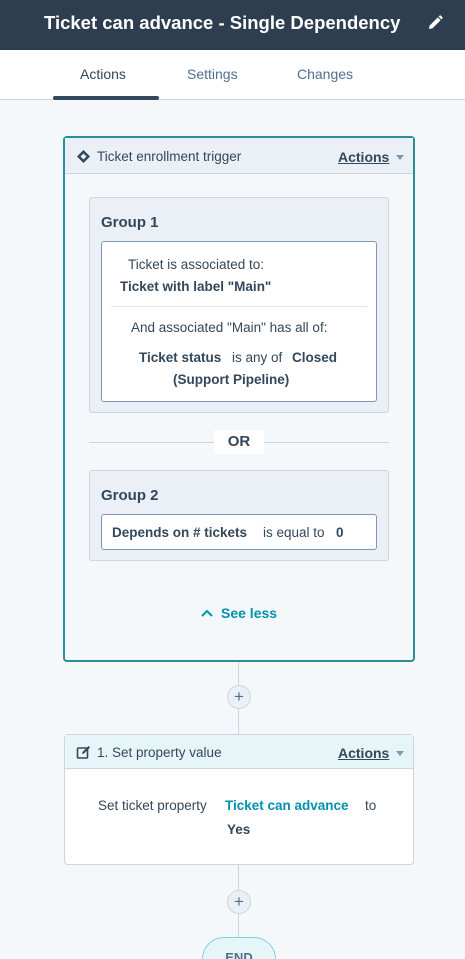 This screenshot has width=465, height=959. I want to click on association-value: Ticket with label "Main", so click(196, 286).